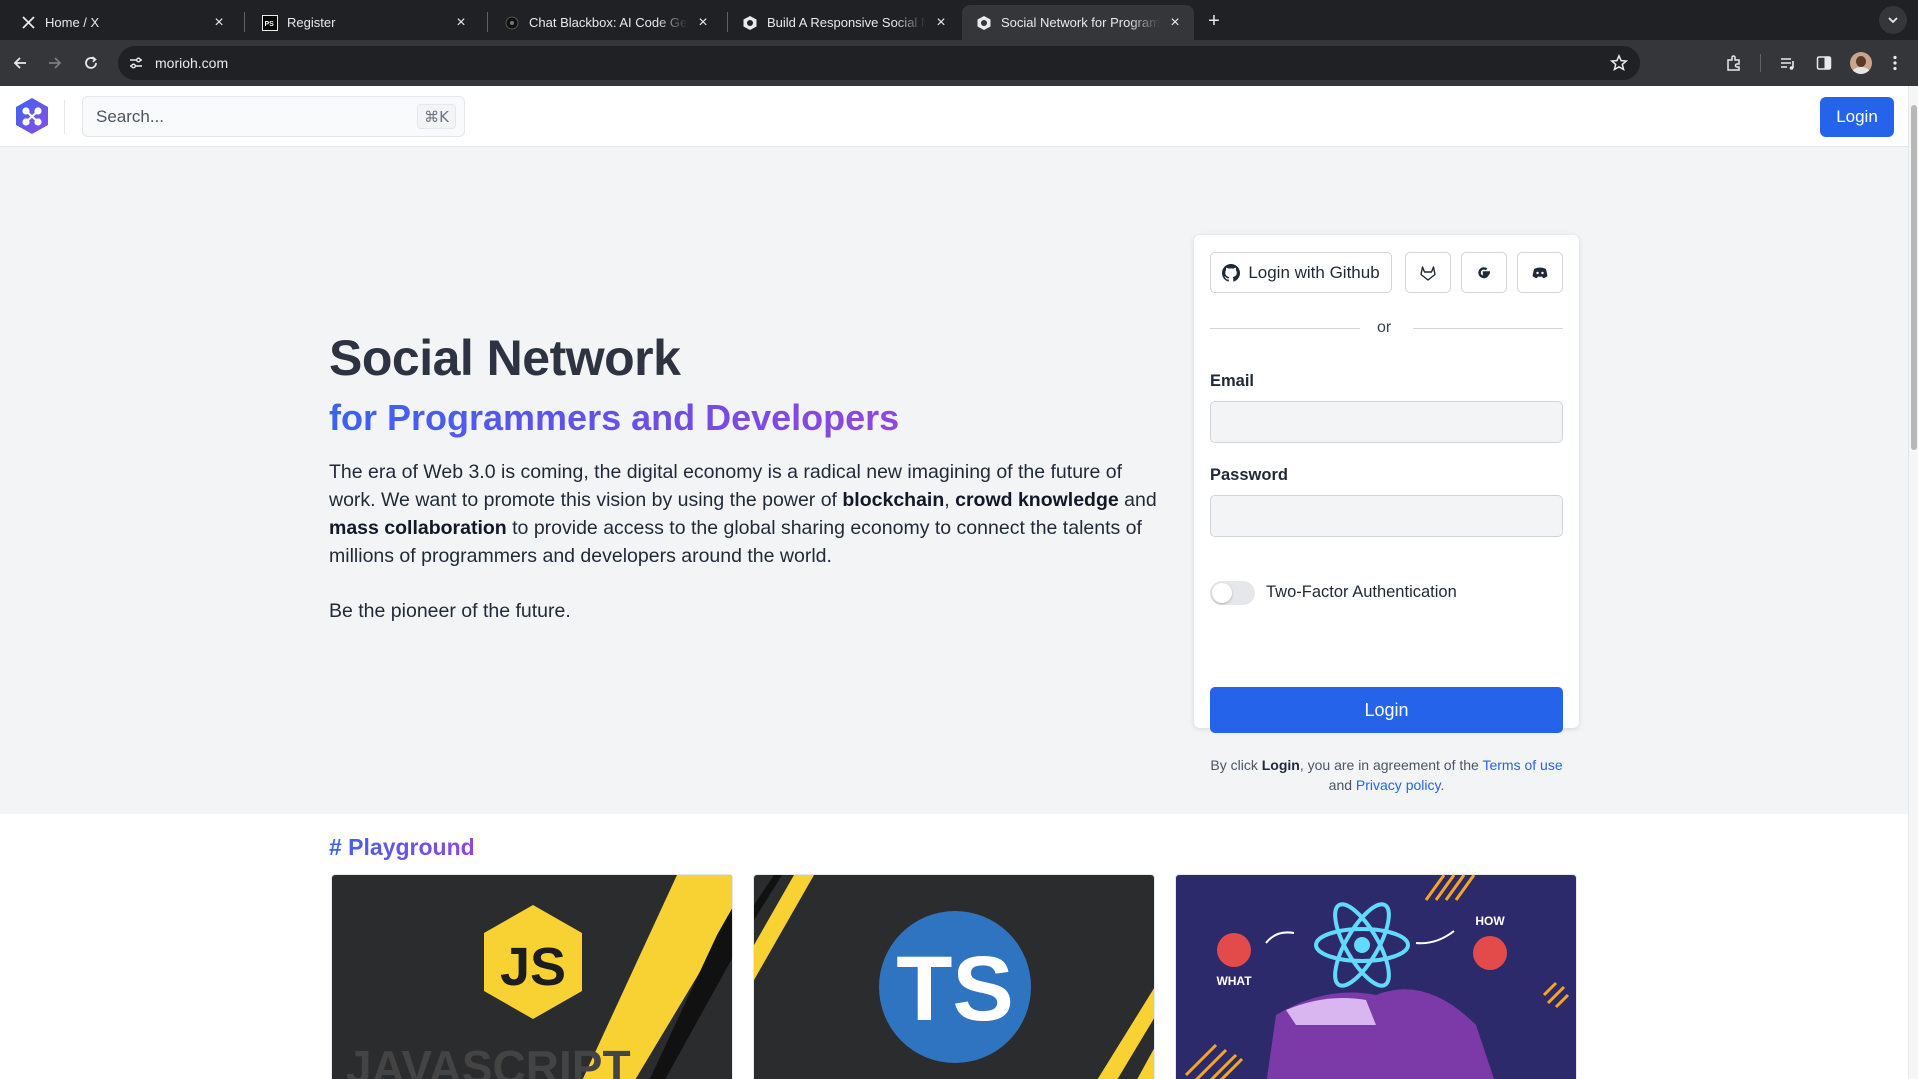  I want to click on tab-search-button, so click(1893, 20).